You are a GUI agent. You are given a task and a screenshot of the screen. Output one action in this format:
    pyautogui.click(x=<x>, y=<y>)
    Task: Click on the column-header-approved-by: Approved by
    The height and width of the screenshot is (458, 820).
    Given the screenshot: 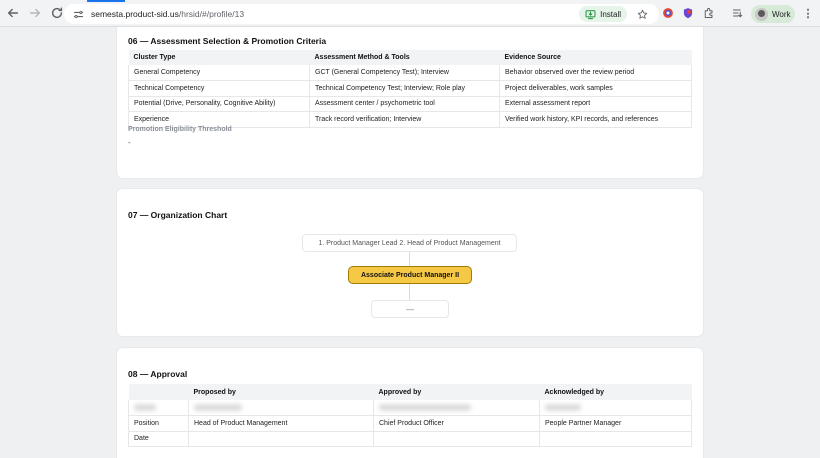 What is the action you would take?
    pyautogui.click(x=456, y=392)
    